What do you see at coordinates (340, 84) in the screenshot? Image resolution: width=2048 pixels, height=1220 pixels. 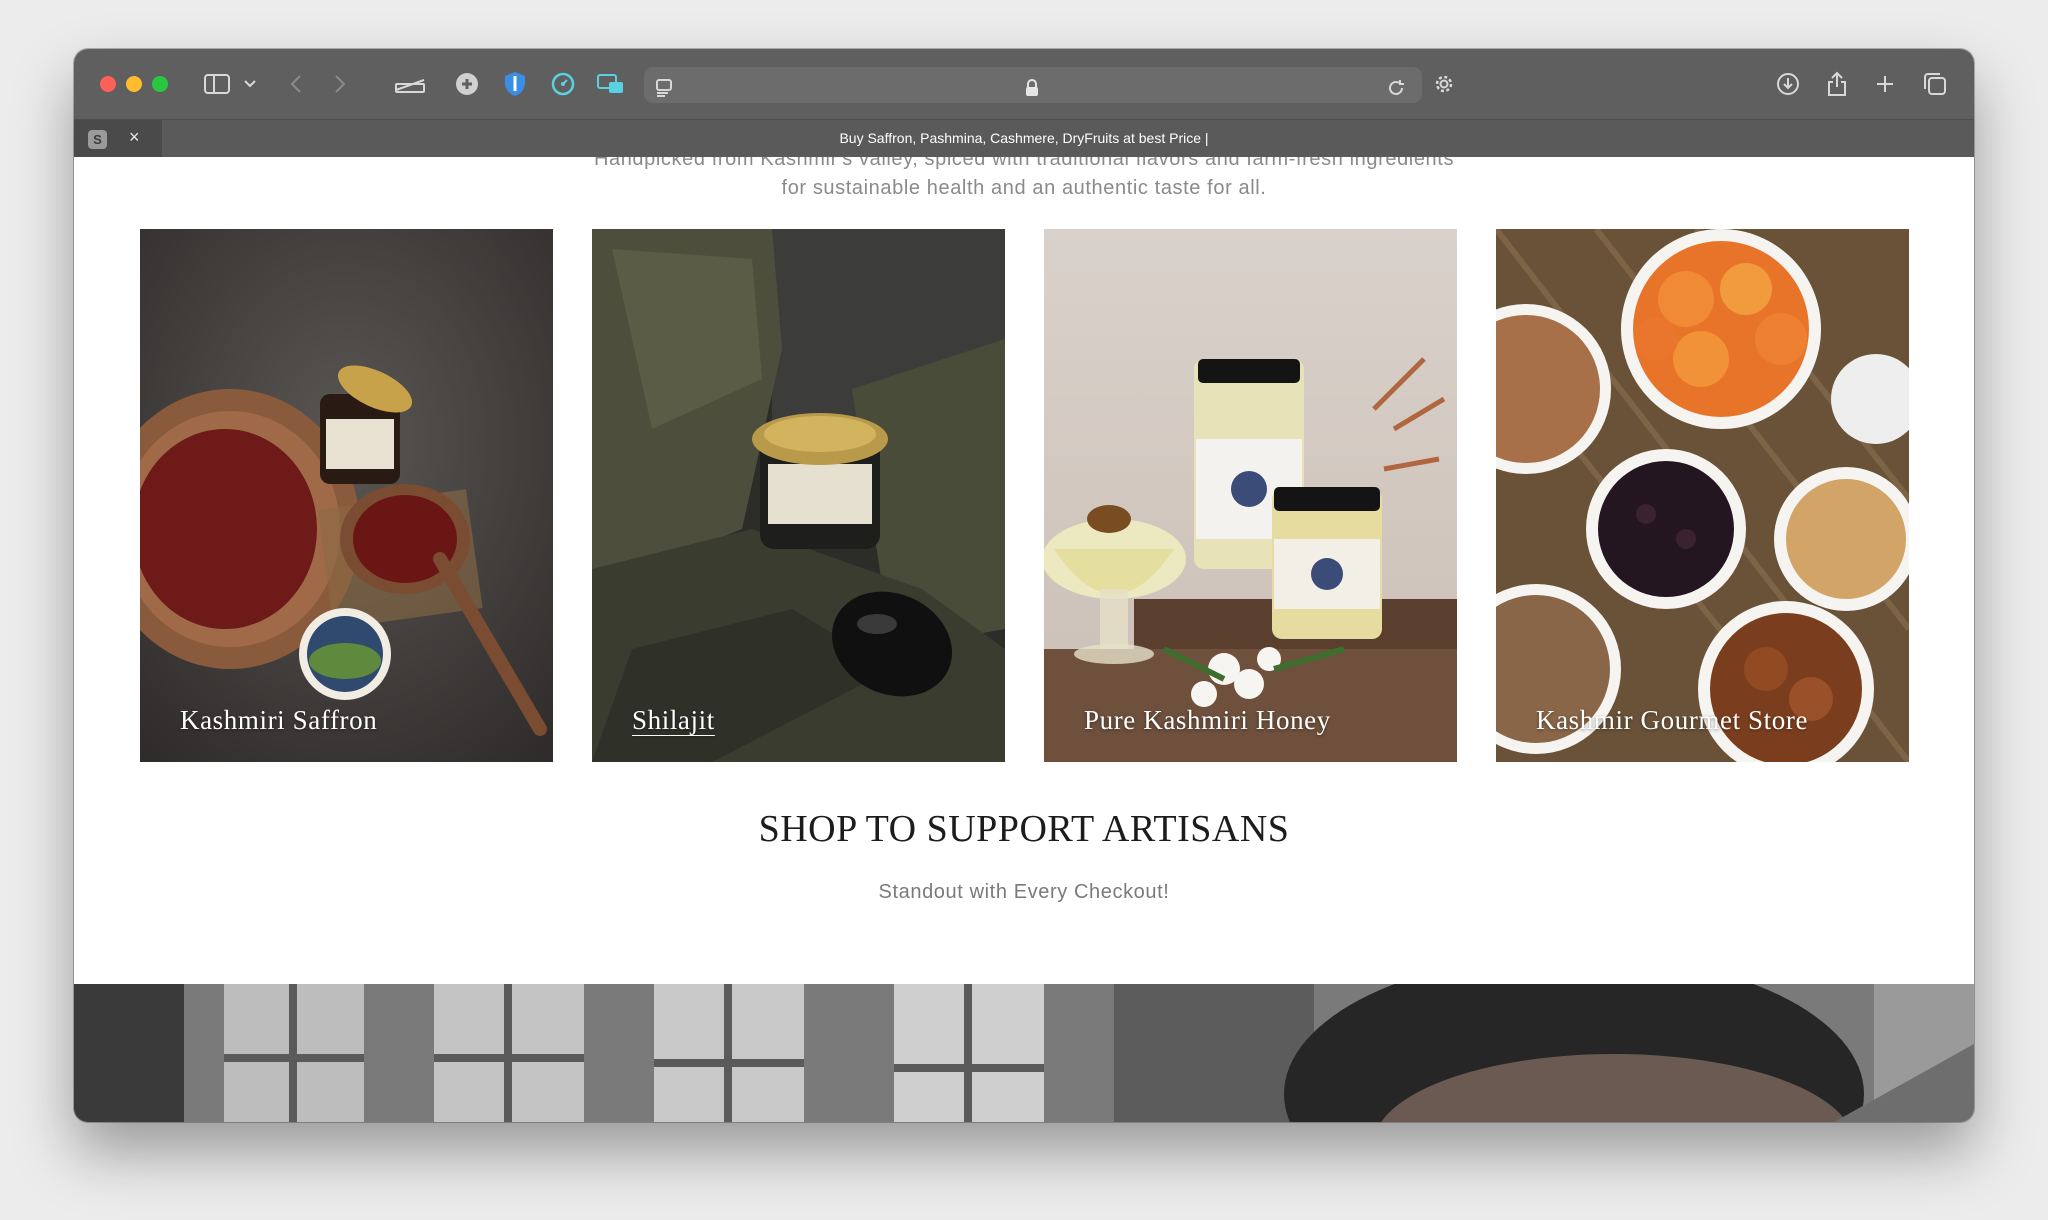 I see `forward-icon` at bounding box center [340, 84].